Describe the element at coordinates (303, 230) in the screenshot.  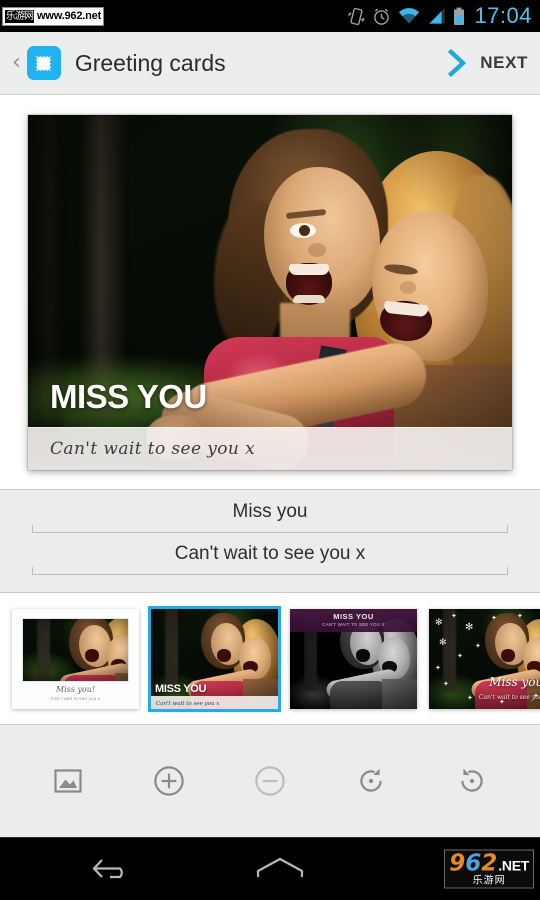
I see `photo-person-a-eye` at that location.